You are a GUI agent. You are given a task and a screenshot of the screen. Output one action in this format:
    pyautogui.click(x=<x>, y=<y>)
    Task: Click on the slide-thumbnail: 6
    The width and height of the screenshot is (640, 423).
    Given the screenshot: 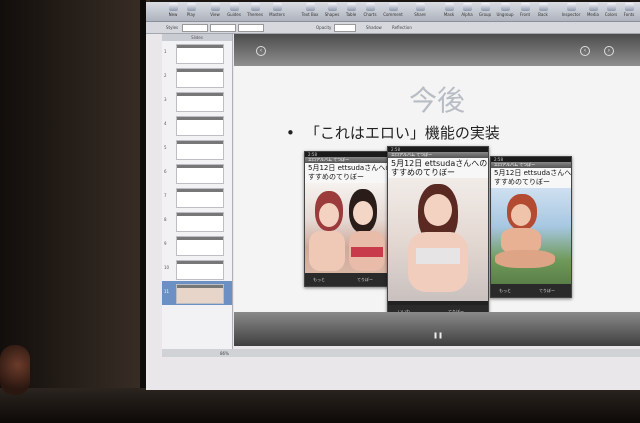 What is the action you would take?
    pyautogui.click(x=197, y=173)
    